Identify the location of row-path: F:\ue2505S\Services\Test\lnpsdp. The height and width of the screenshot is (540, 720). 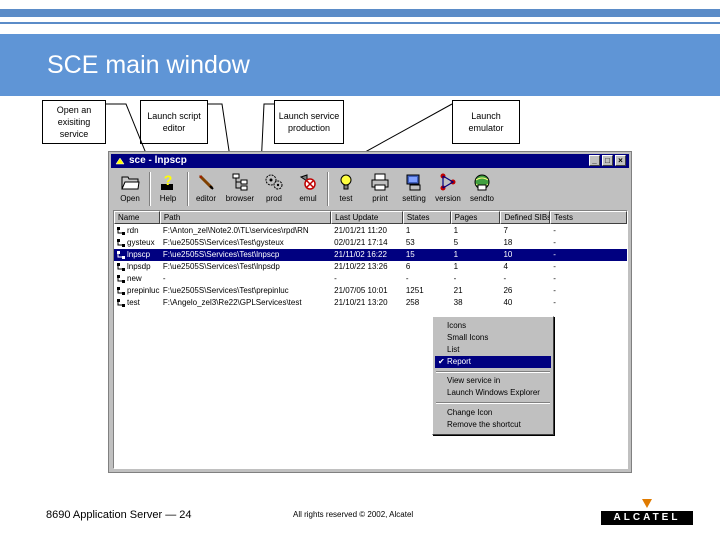
(221, 266).